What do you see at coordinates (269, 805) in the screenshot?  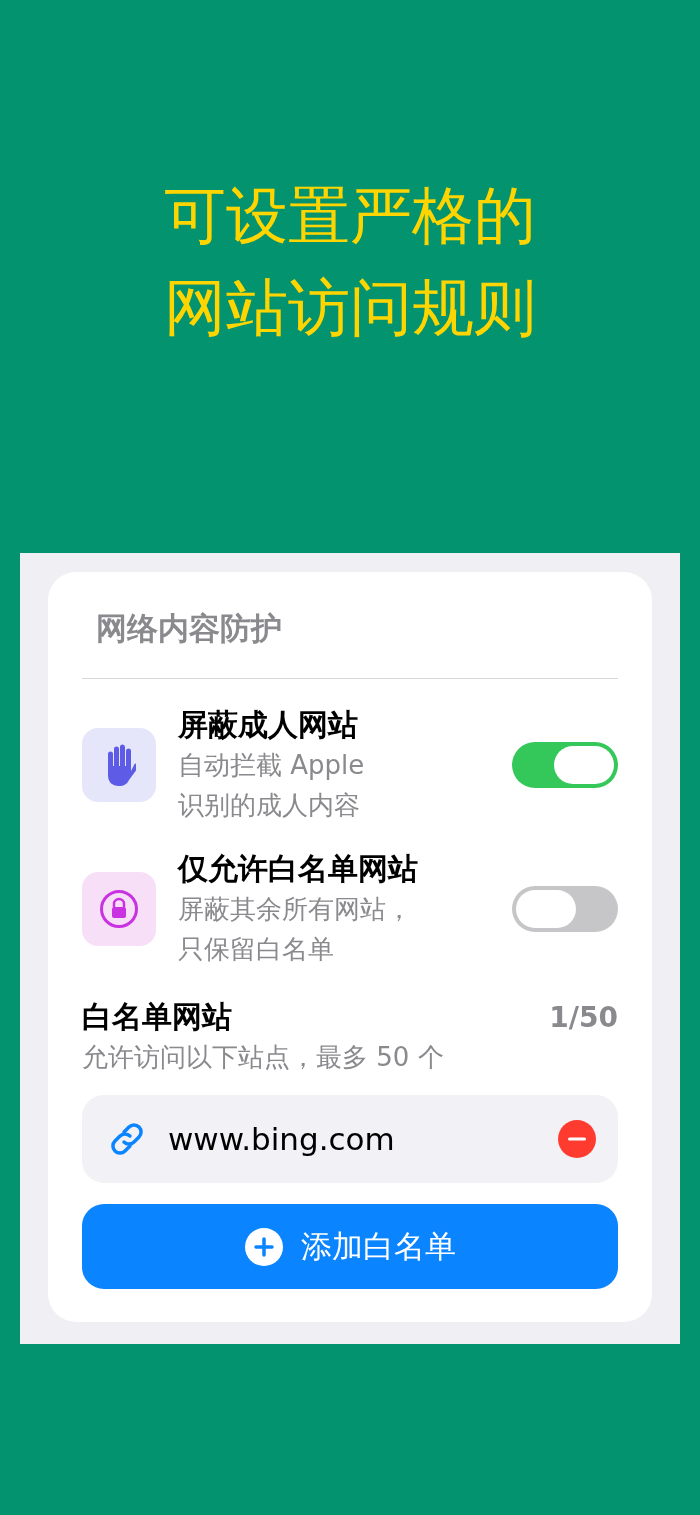 I see `toggle-description: 识别的成人内容` at bounding box center [269, 805].